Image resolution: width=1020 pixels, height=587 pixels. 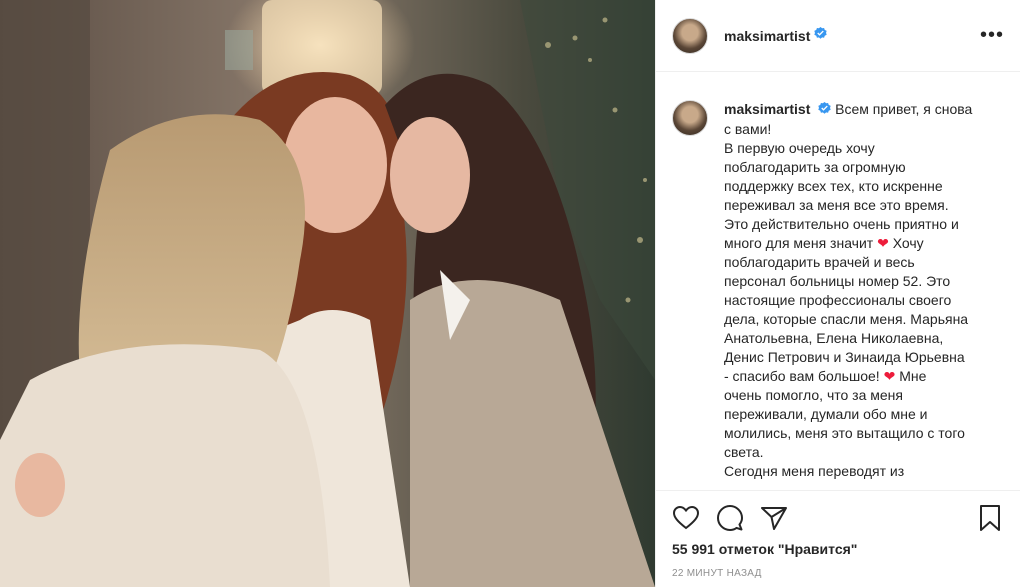 I want to click on caption-line: Сегодня меня переводят из, so click(x=814, y=470).